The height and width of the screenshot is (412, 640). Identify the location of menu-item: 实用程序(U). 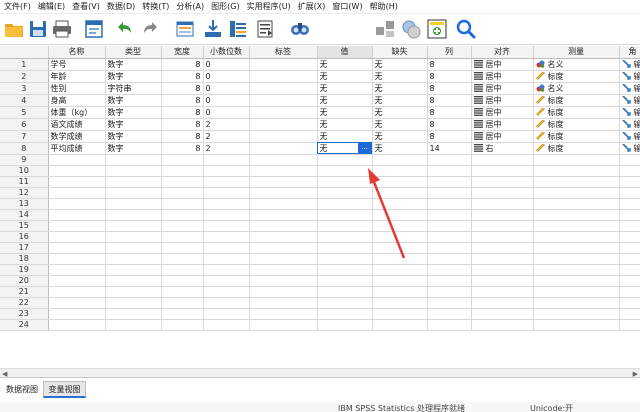
(270, 6).